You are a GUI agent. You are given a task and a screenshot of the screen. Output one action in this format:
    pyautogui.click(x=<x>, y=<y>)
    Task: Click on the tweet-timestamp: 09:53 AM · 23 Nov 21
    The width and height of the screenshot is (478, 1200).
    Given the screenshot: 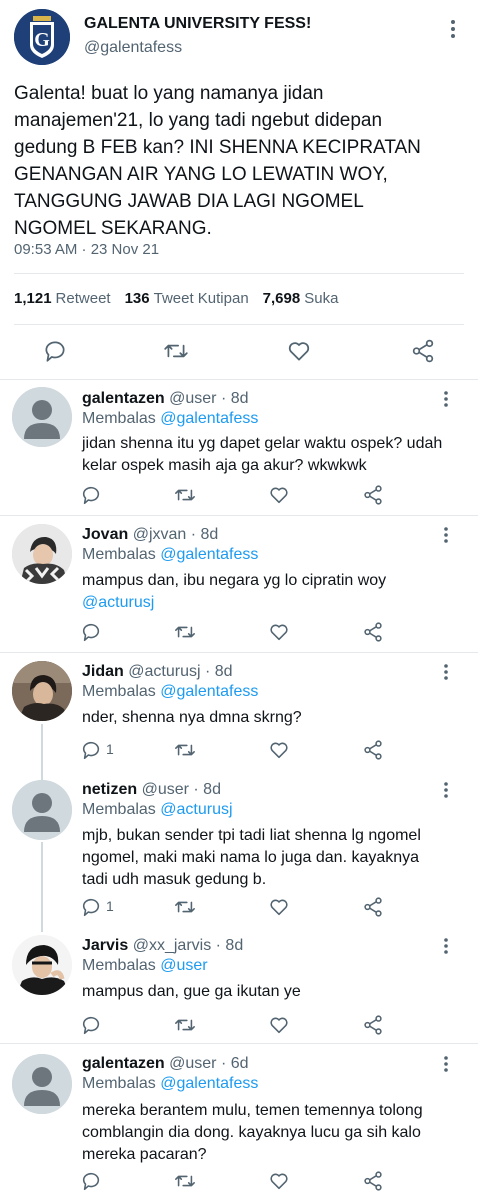 What is the action you would take?
    pyautogui.click(x=87, y=249)
    